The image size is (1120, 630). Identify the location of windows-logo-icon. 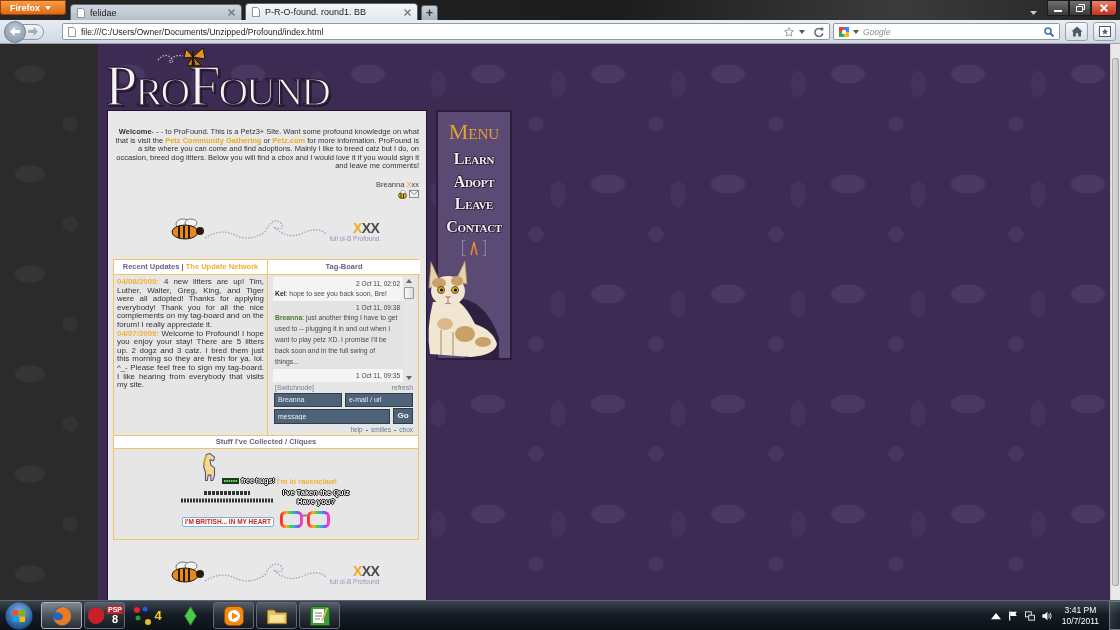
(19, 615).